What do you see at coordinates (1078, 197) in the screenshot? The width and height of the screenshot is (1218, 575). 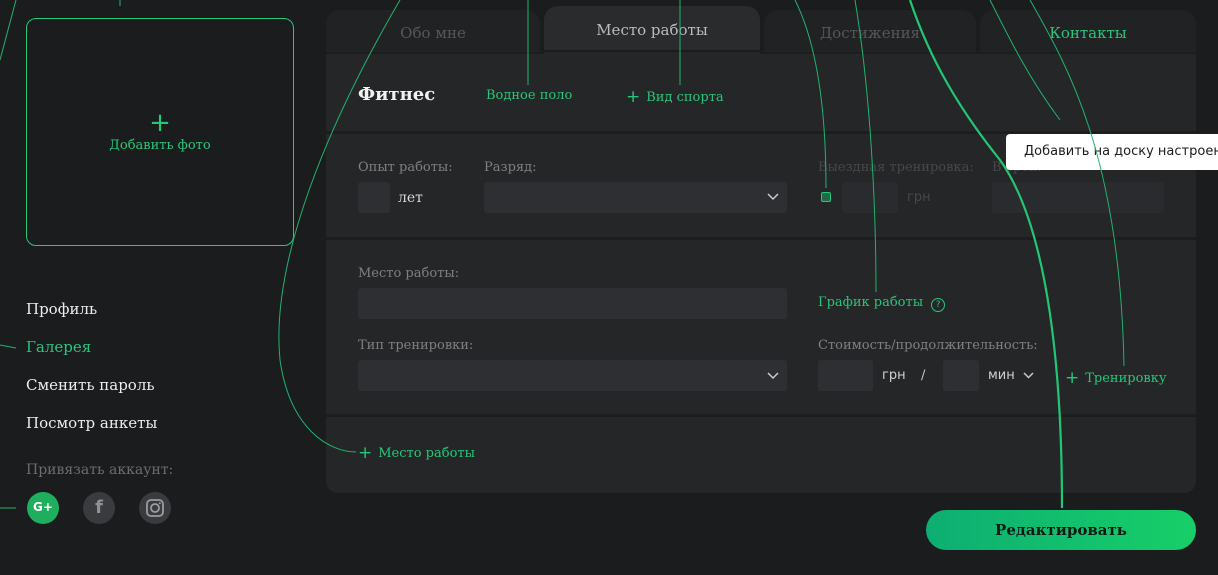 I see `in-time-input` at bounding box center [1078, 197].